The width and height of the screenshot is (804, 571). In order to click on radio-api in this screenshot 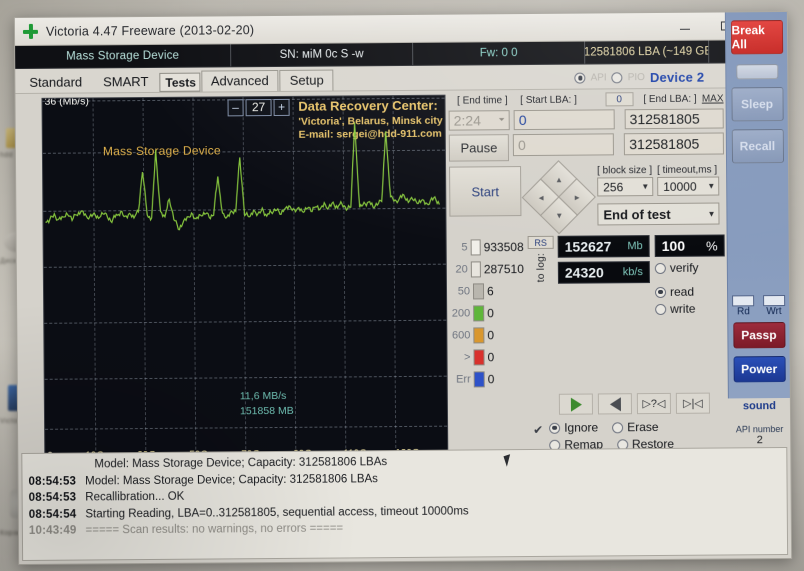, I will do `click(580, 78)`.